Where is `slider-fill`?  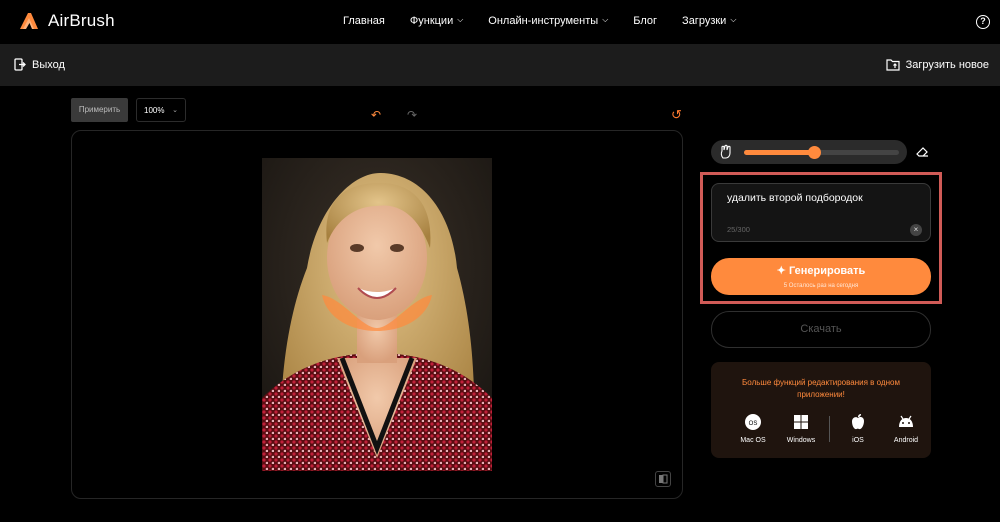 slider-fill is located at coordinates (779, 152).